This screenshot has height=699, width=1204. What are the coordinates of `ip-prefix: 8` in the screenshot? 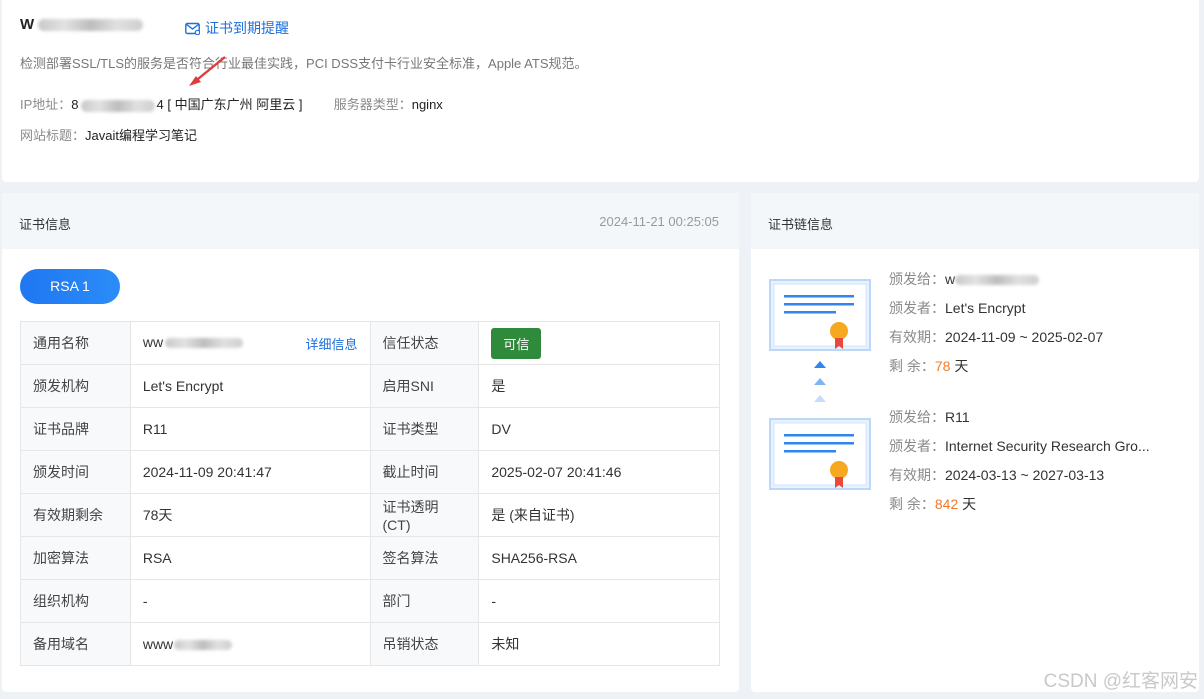 It's located at (75, 104).